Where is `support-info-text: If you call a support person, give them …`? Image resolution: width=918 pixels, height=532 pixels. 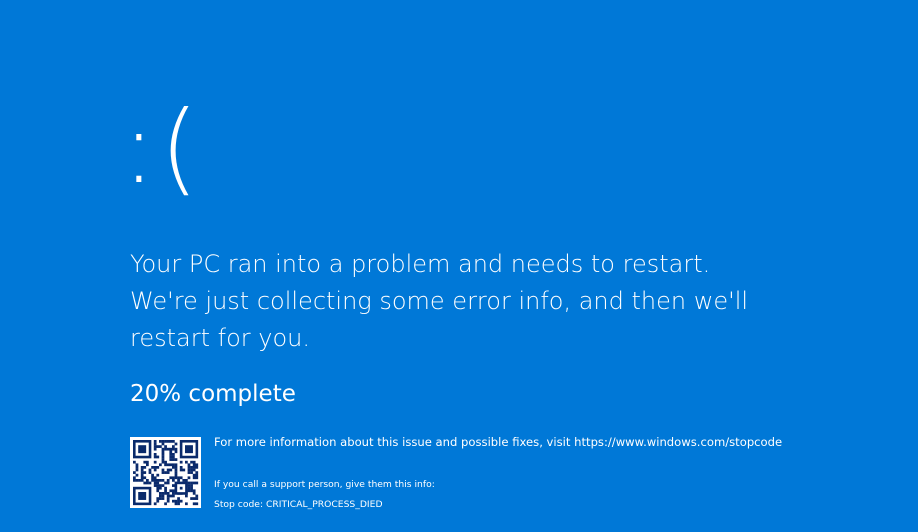 support-info-text: If you call a support person, give them … is located at coordinates (324, 484).